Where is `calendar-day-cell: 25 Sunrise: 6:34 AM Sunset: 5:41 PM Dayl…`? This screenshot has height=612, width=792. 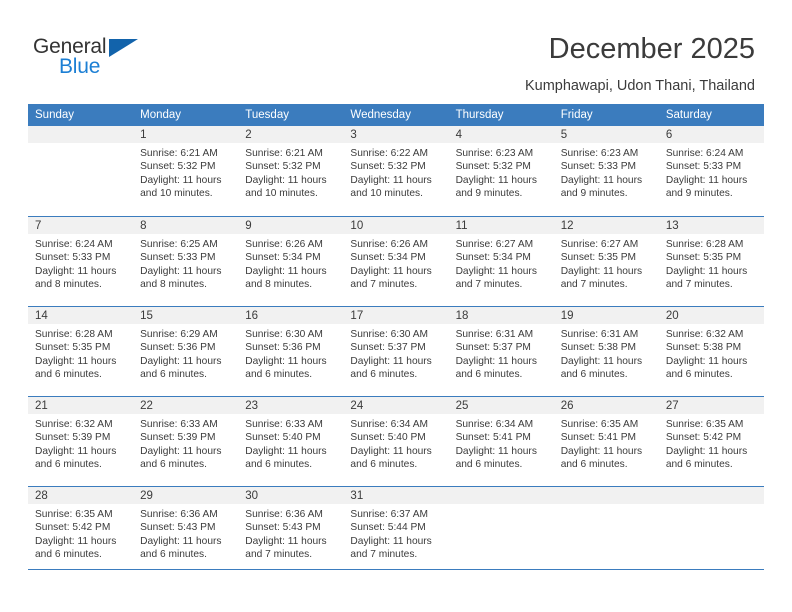 calendar-day-cell: 25 Sunrise: 6:34 AM Sunset: 5:41 PM Dayl… is located at coordinates (501, 441).